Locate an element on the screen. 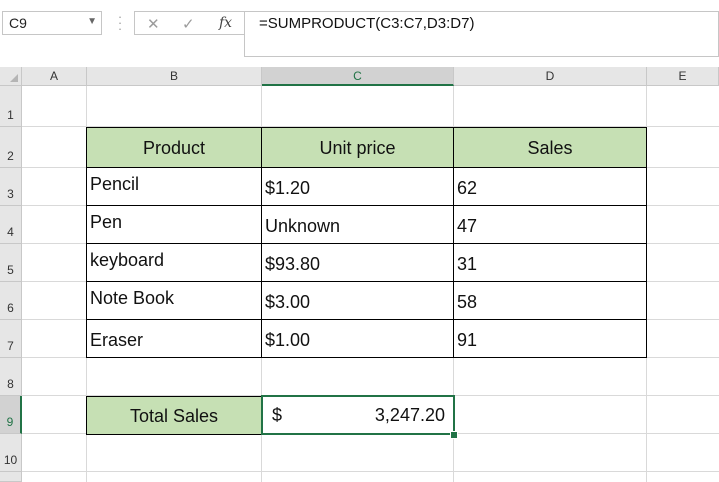  column-header-b: B is located at coordinates (174, 76).